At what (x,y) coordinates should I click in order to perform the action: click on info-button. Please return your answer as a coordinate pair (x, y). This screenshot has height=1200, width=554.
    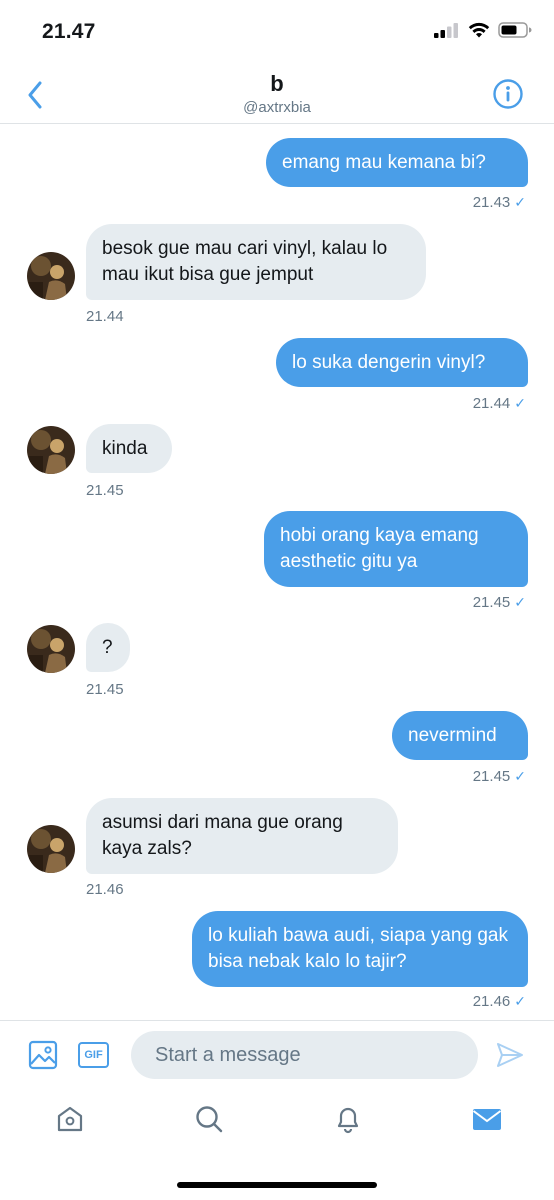
    Looking at the image, I should click on (508, 94).